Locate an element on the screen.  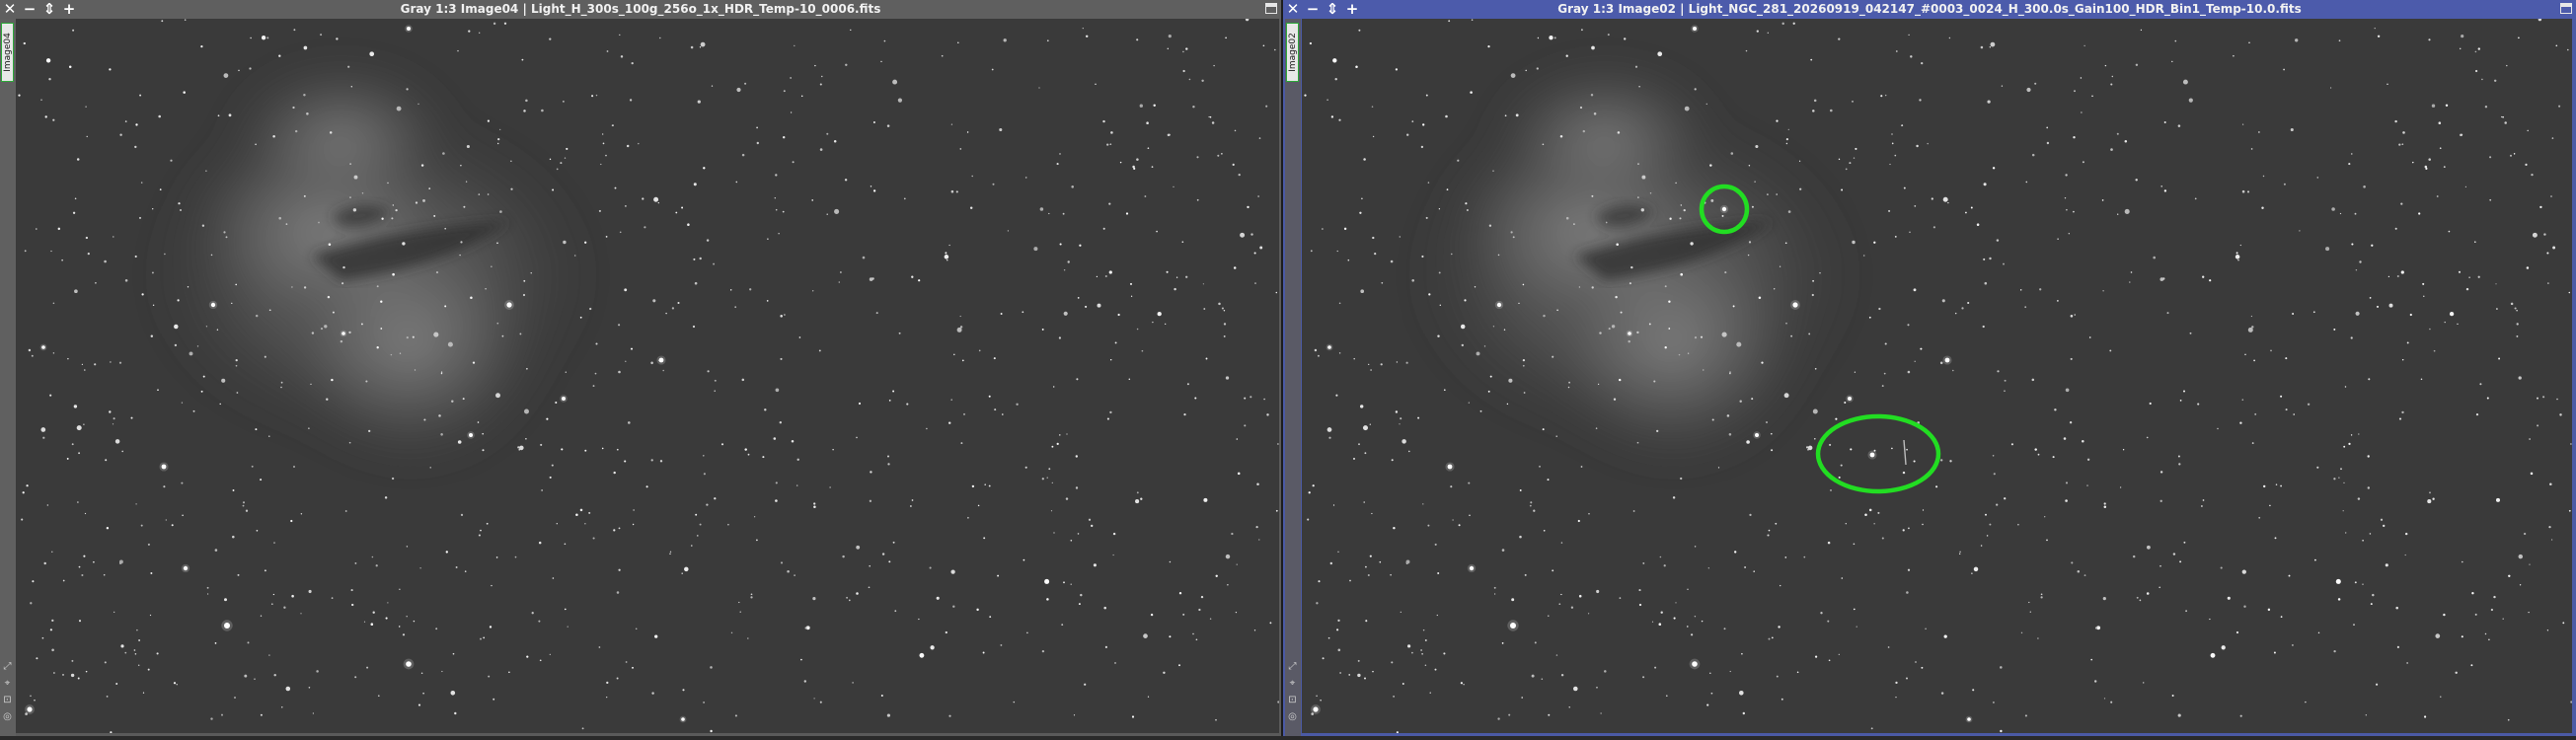
workspace-bottom-edge is located at coordinates (1288, 738).